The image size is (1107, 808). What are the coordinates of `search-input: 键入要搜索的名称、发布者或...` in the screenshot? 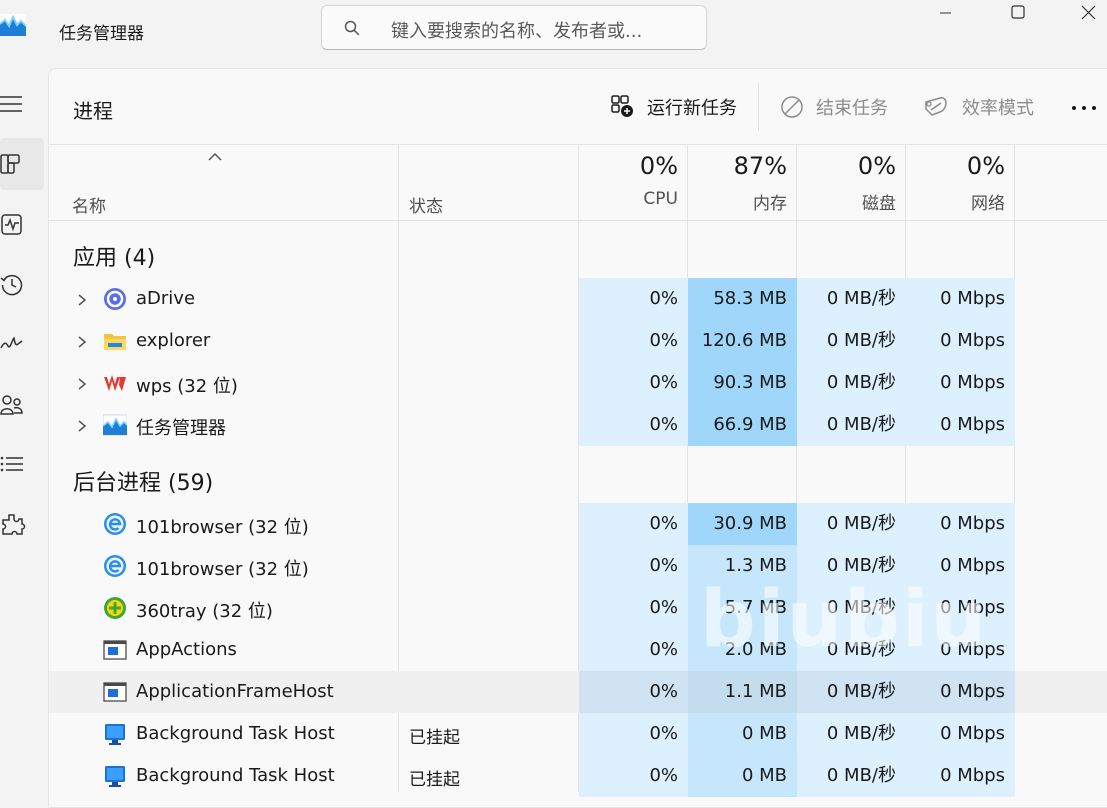 It's located at (516, 30).